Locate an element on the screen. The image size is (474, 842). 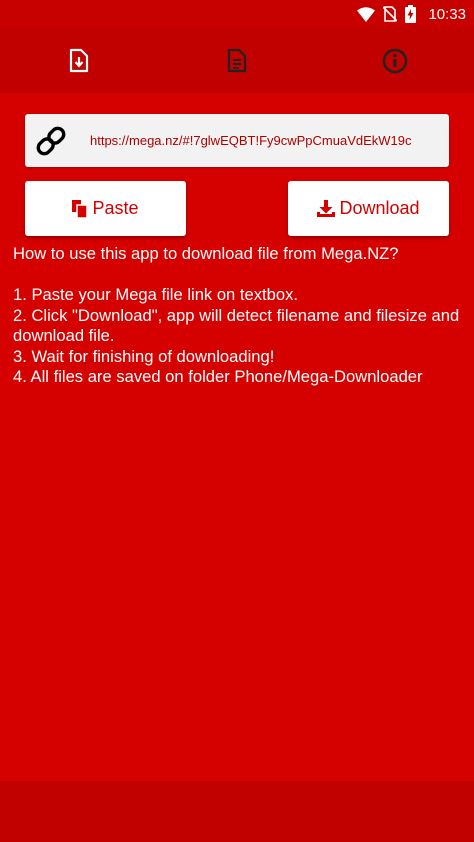
download-label: Download is located at coordinates (379, 208).